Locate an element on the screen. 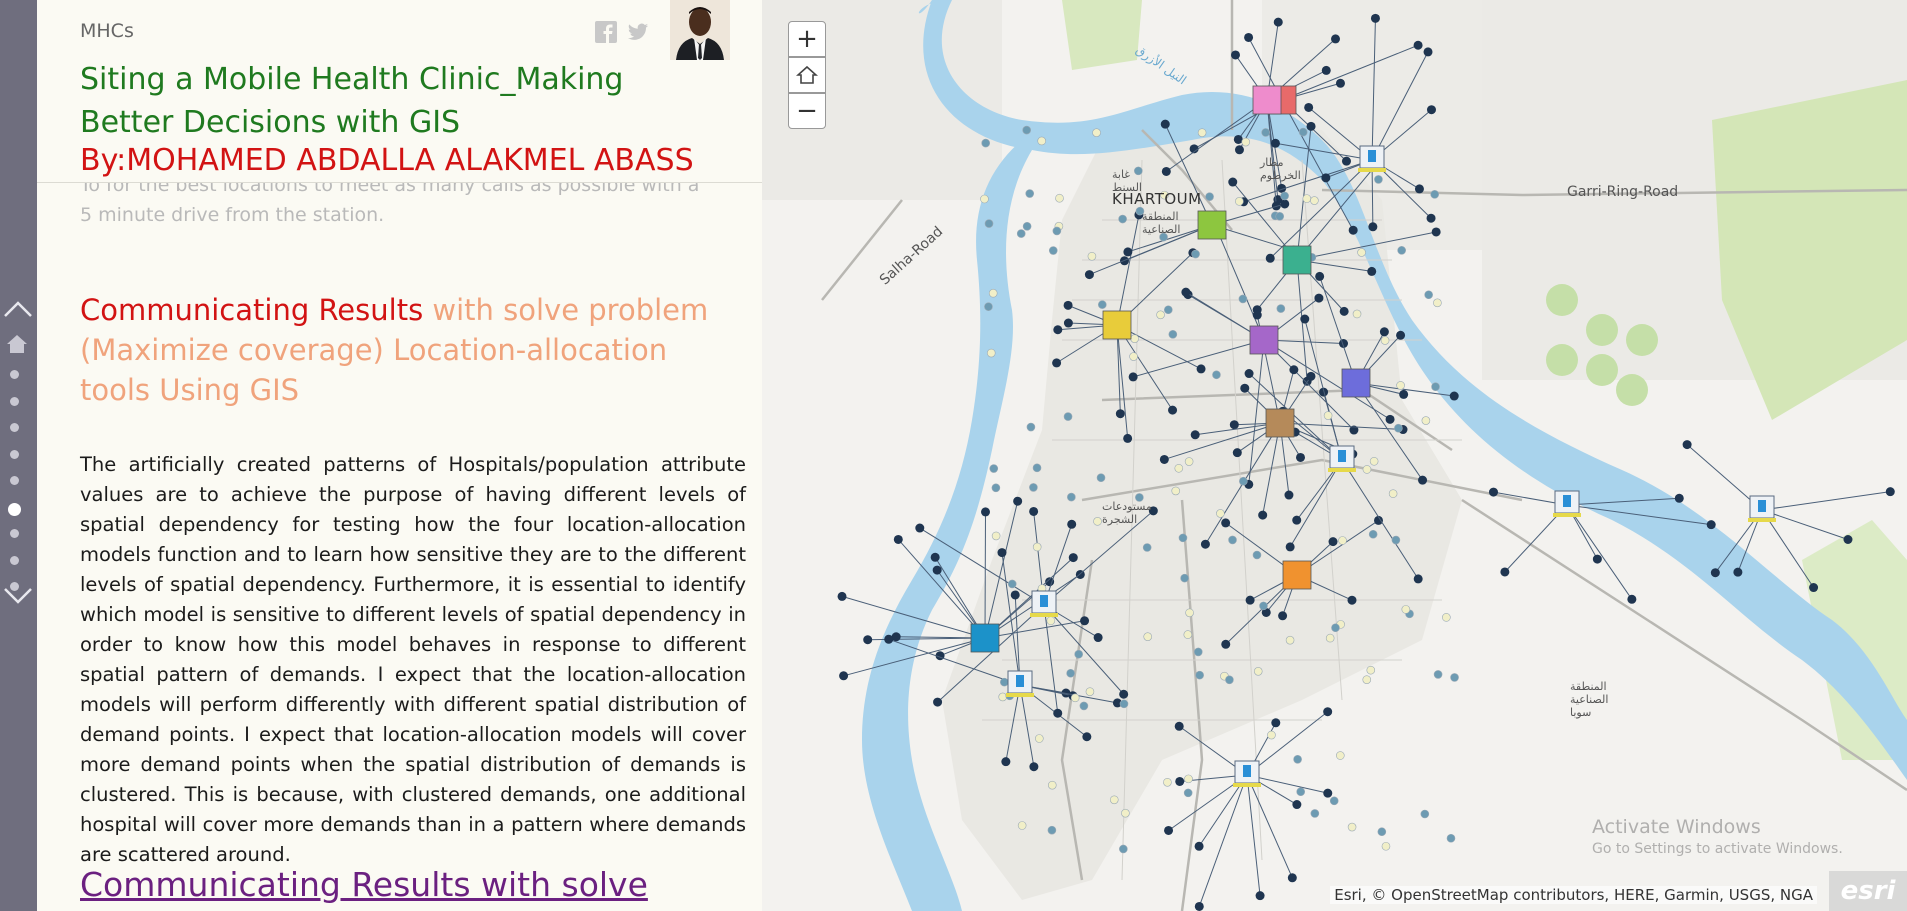 The image size is (1907, 911). facebook-icon is located at coordinates (606, 32).